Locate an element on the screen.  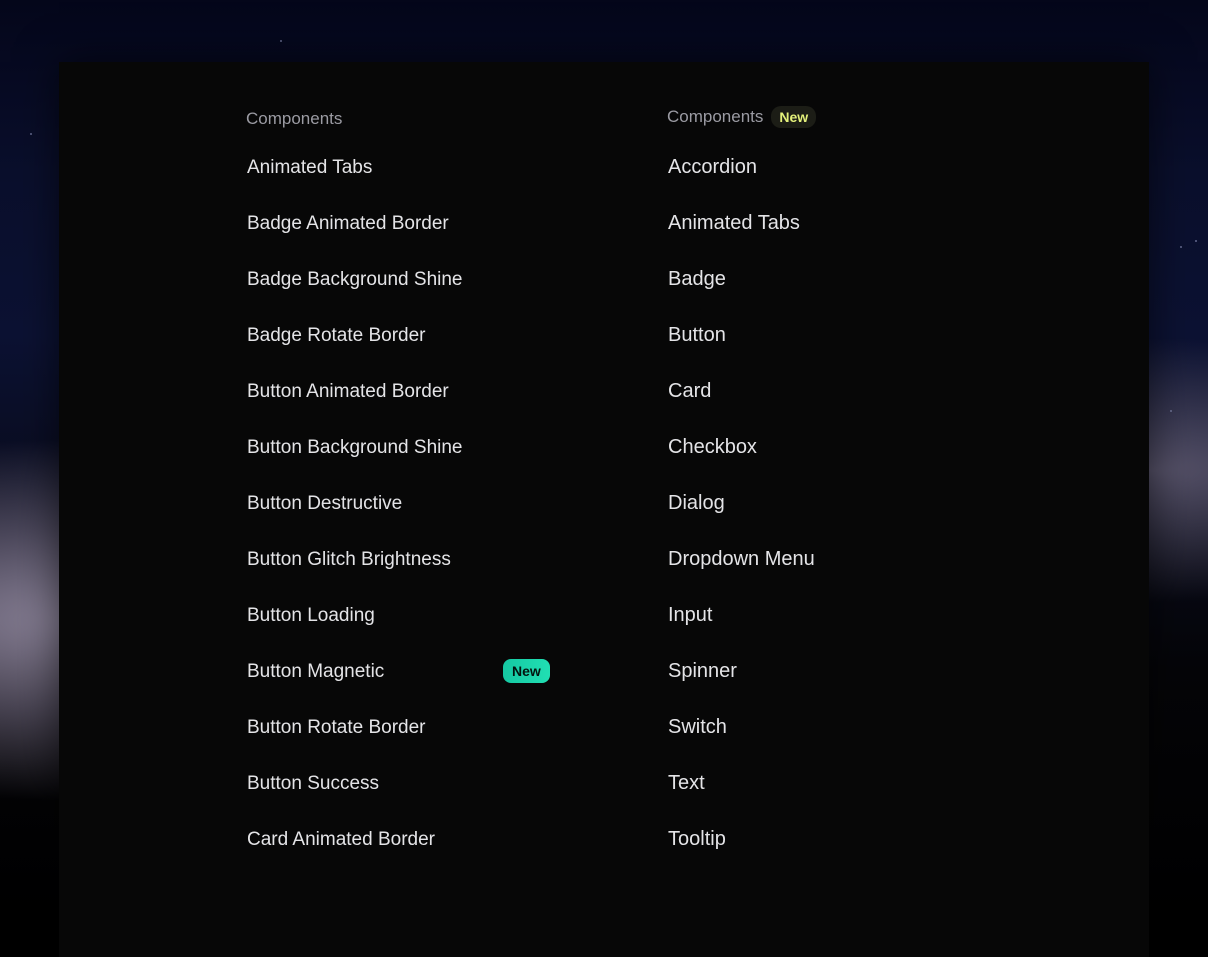
component-link: Button Background Shine is located at coordinates (355, 462).